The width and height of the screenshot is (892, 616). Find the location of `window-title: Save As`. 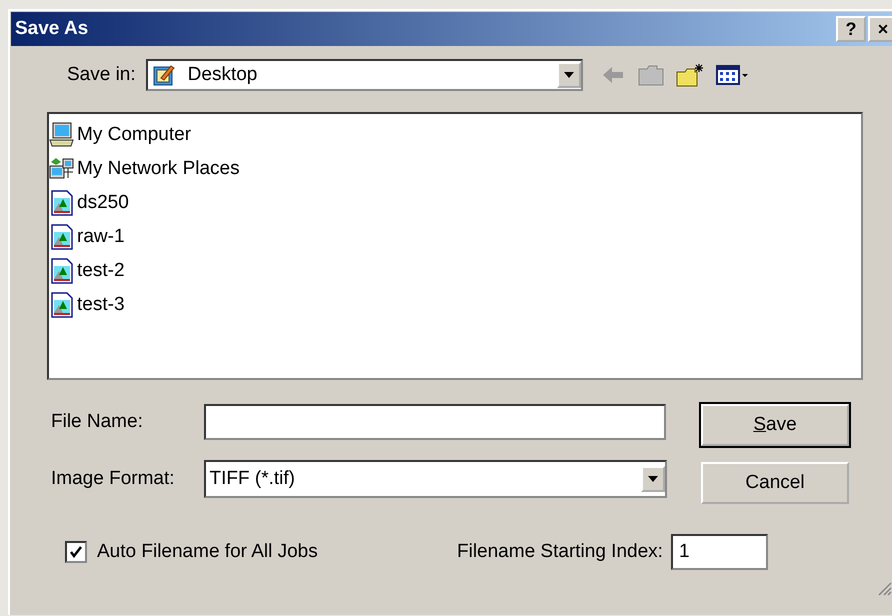

window-title: Save As is located at coordinates (51, 29).